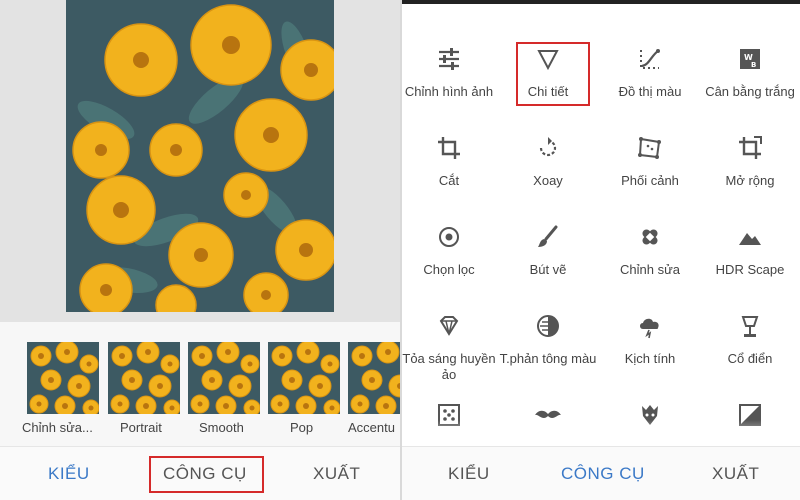 The height and width of the screenshot is (500, 800). What do you see at coordinates (650, 91) in the screenshot?
I see `tool-label: Đồ thị màu` at bounding box center [650, 91].